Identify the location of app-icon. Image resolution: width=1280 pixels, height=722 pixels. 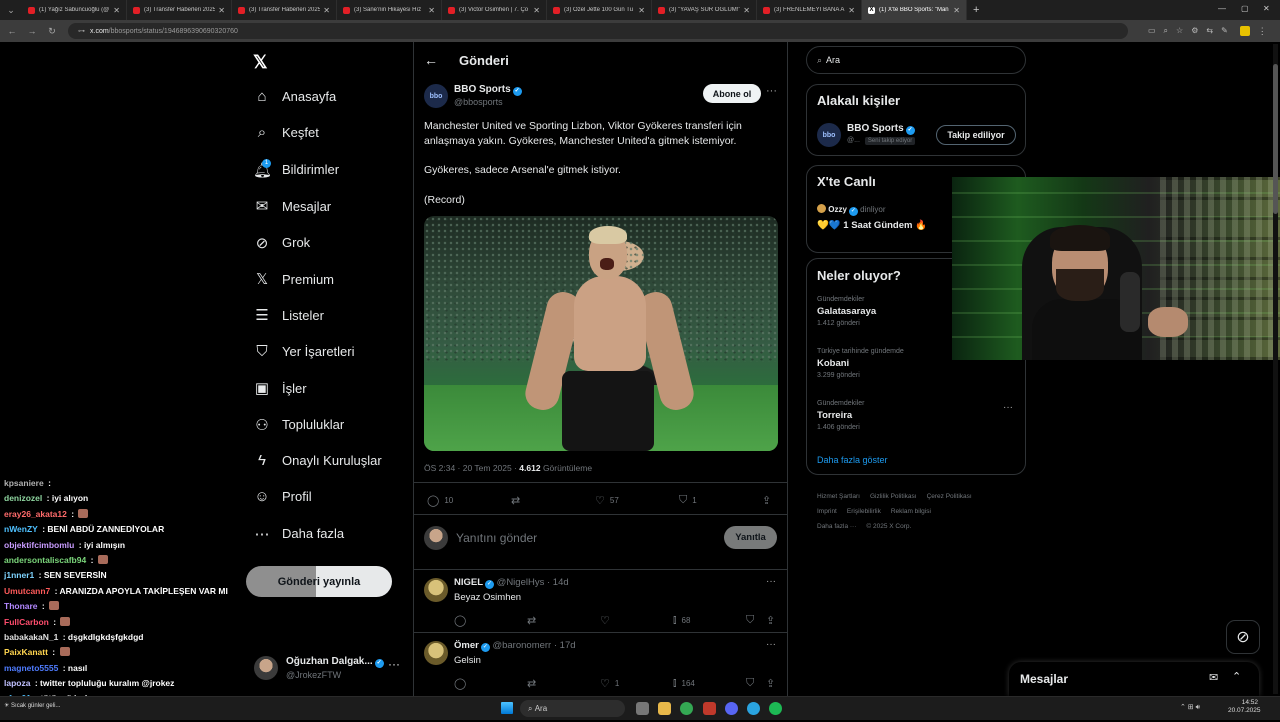
(709, 708).